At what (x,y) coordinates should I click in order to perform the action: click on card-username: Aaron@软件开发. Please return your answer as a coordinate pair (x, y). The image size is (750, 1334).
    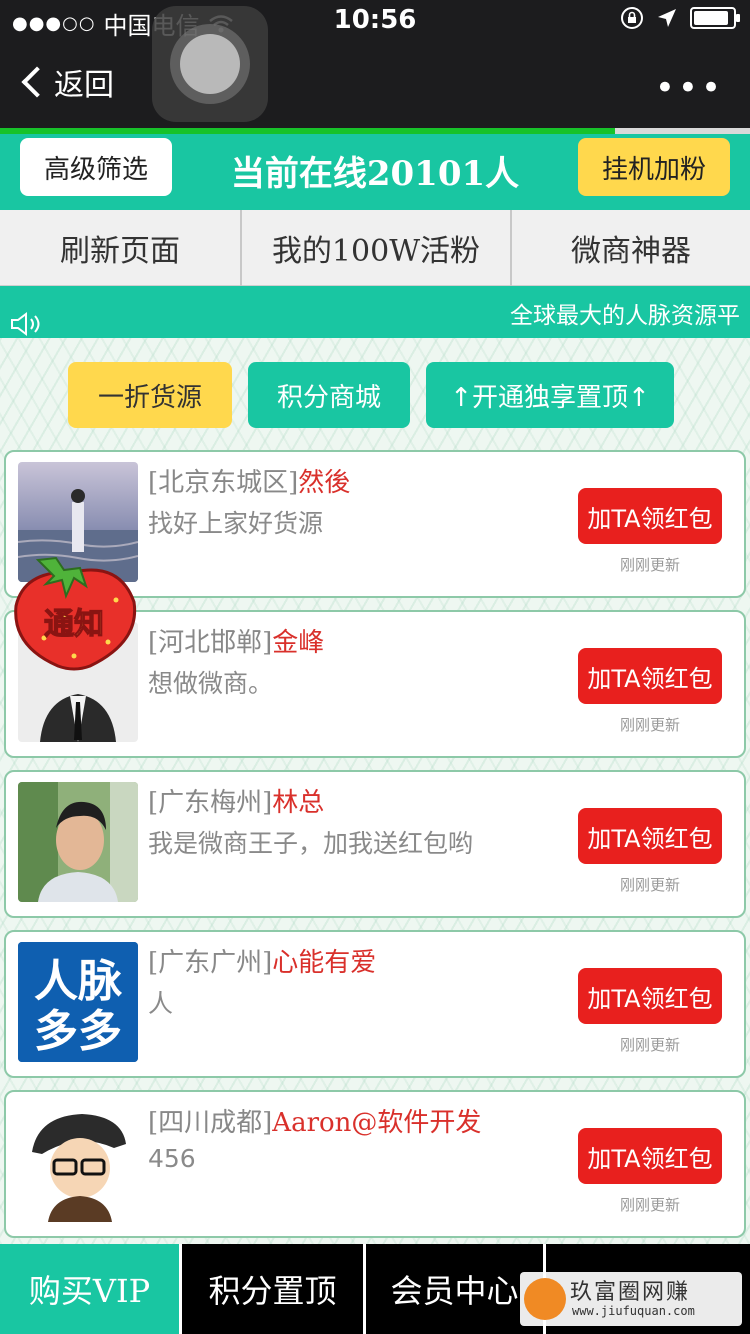
    Looking at the image, I should click on (376, 1123).